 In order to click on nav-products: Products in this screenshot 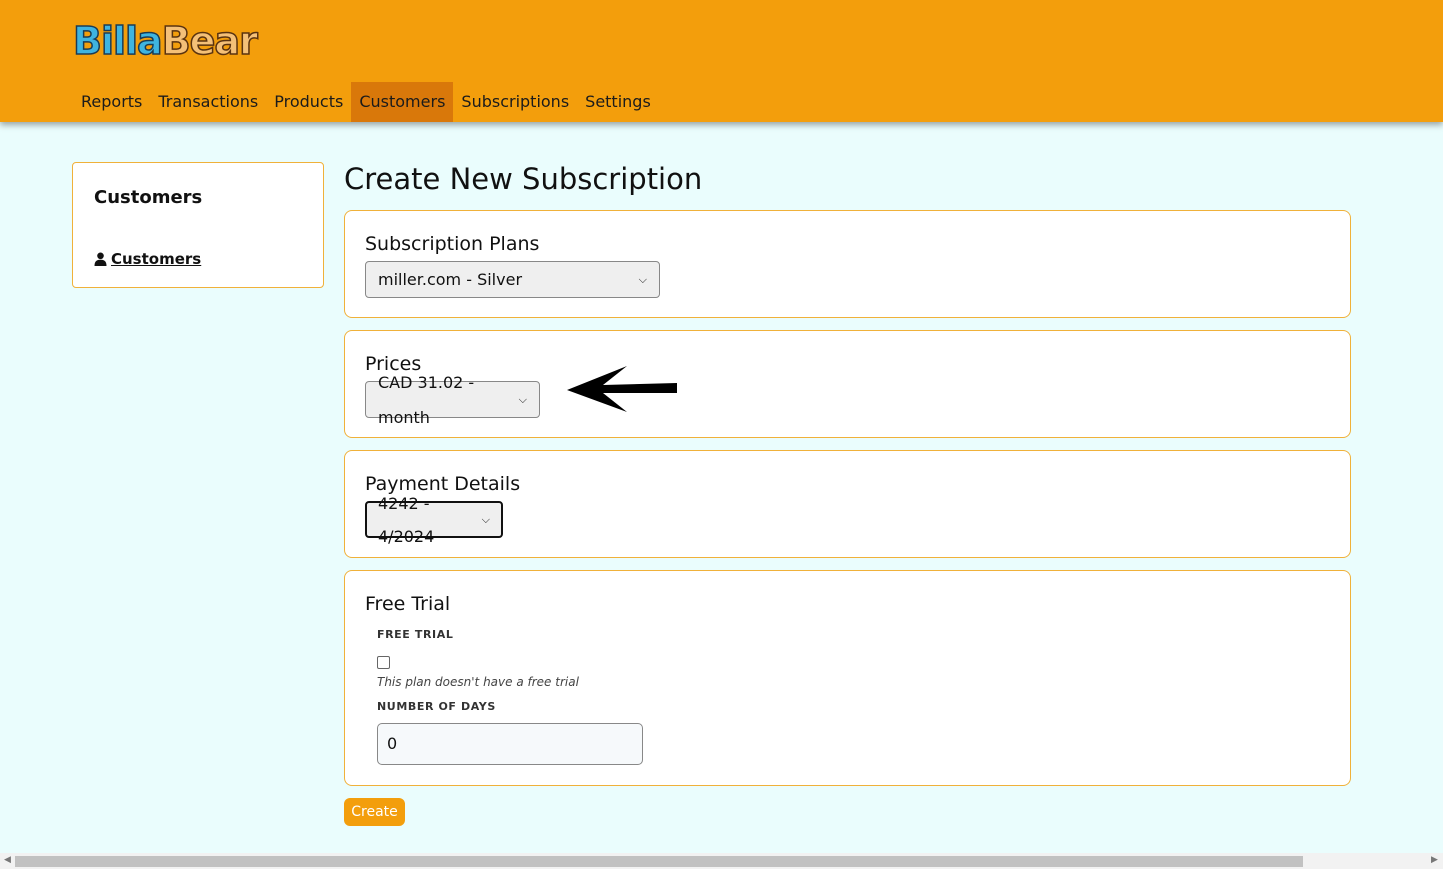, I will do `click(308, 102)`.